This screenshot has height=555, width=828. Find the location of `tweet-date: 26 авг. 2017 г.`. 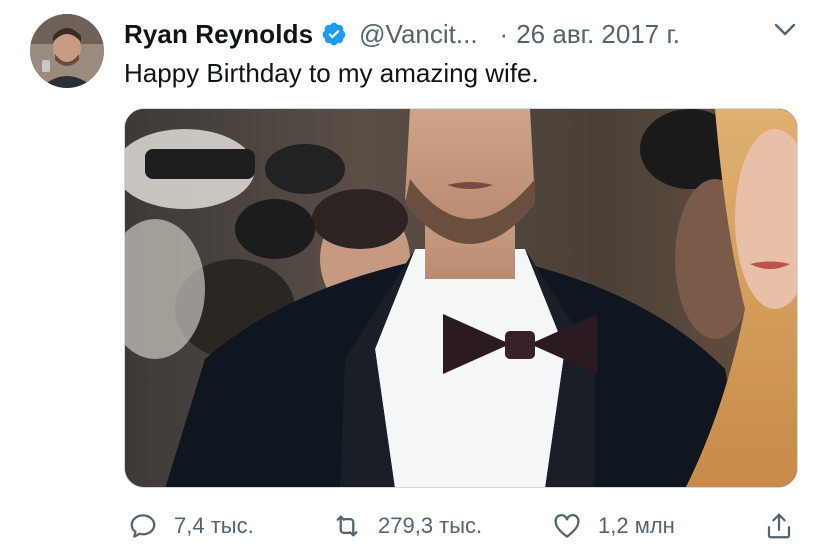

tweet-date: 26 авг. 2017 г. is located at coordinates (598, 34).